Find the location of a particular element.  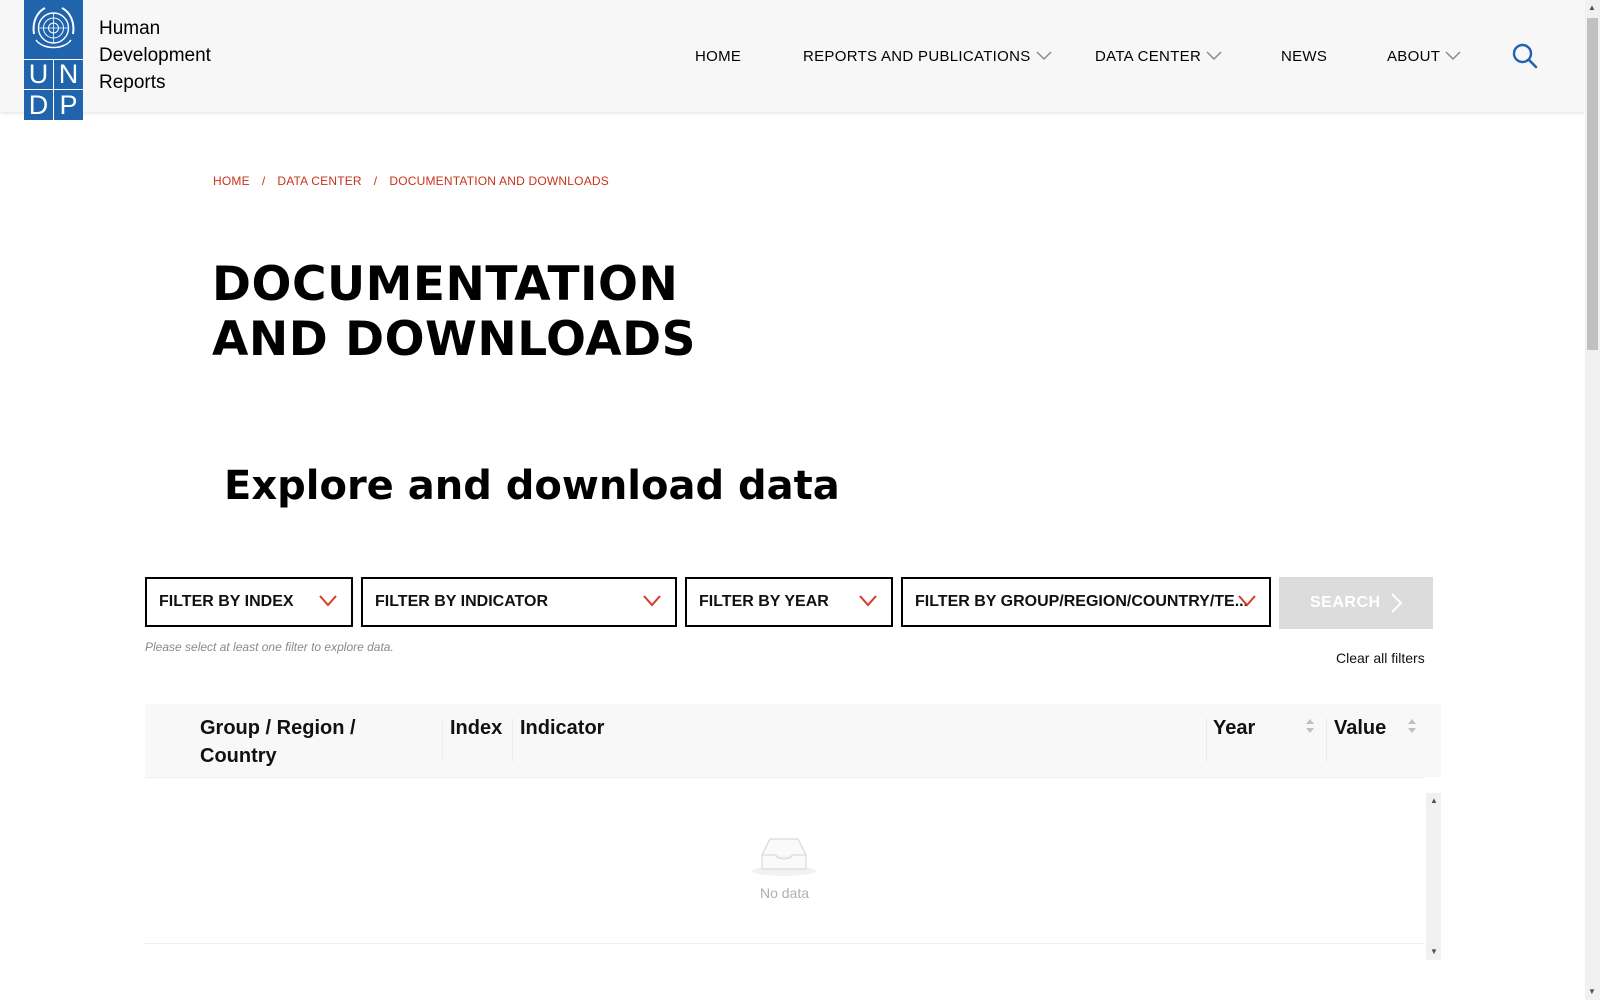

filter-year-select: FILTER BY YEAR is located at coordinates (789, 602).